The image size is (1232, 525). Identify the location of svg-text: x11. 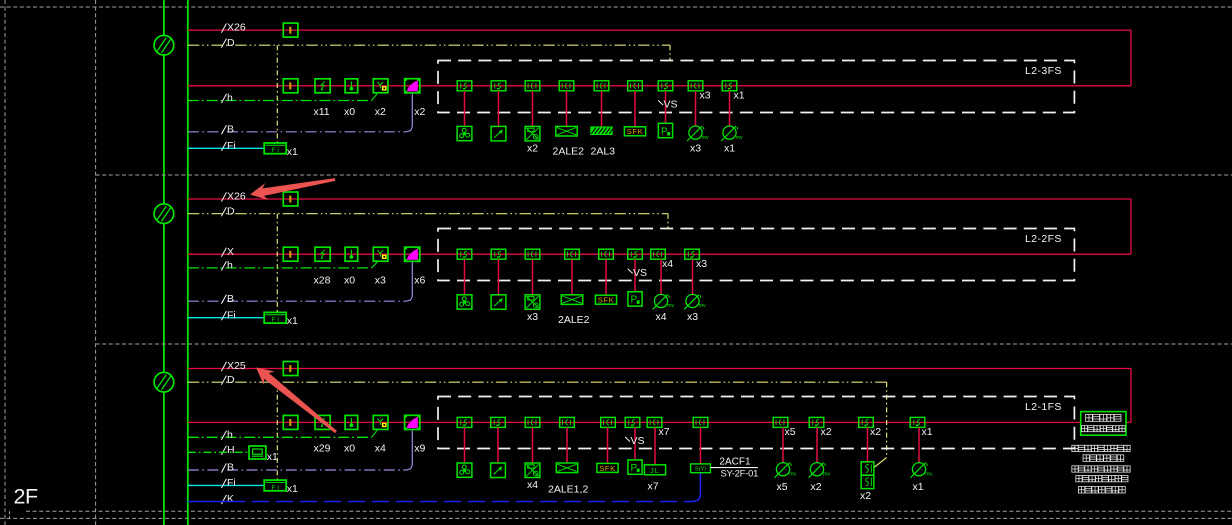
(322, 112).